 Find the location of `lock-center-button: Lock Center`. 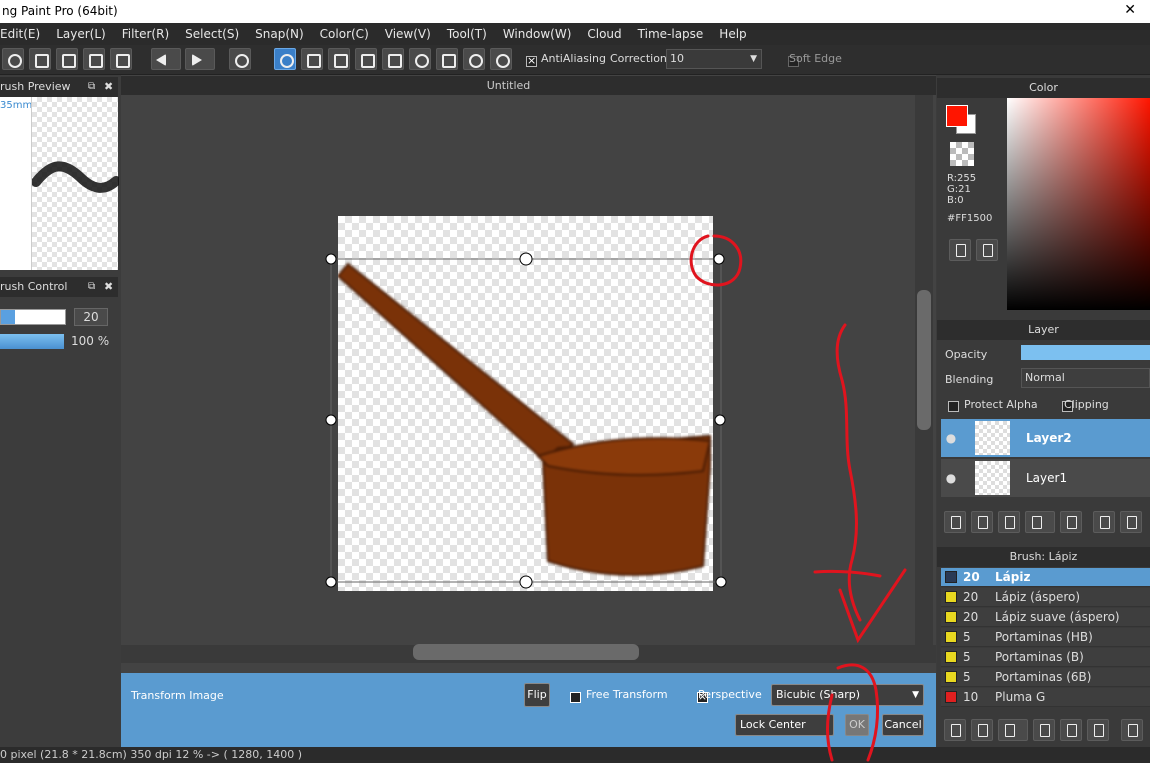

lock-center-button: Lock Center is located at coordinates (784, 725).